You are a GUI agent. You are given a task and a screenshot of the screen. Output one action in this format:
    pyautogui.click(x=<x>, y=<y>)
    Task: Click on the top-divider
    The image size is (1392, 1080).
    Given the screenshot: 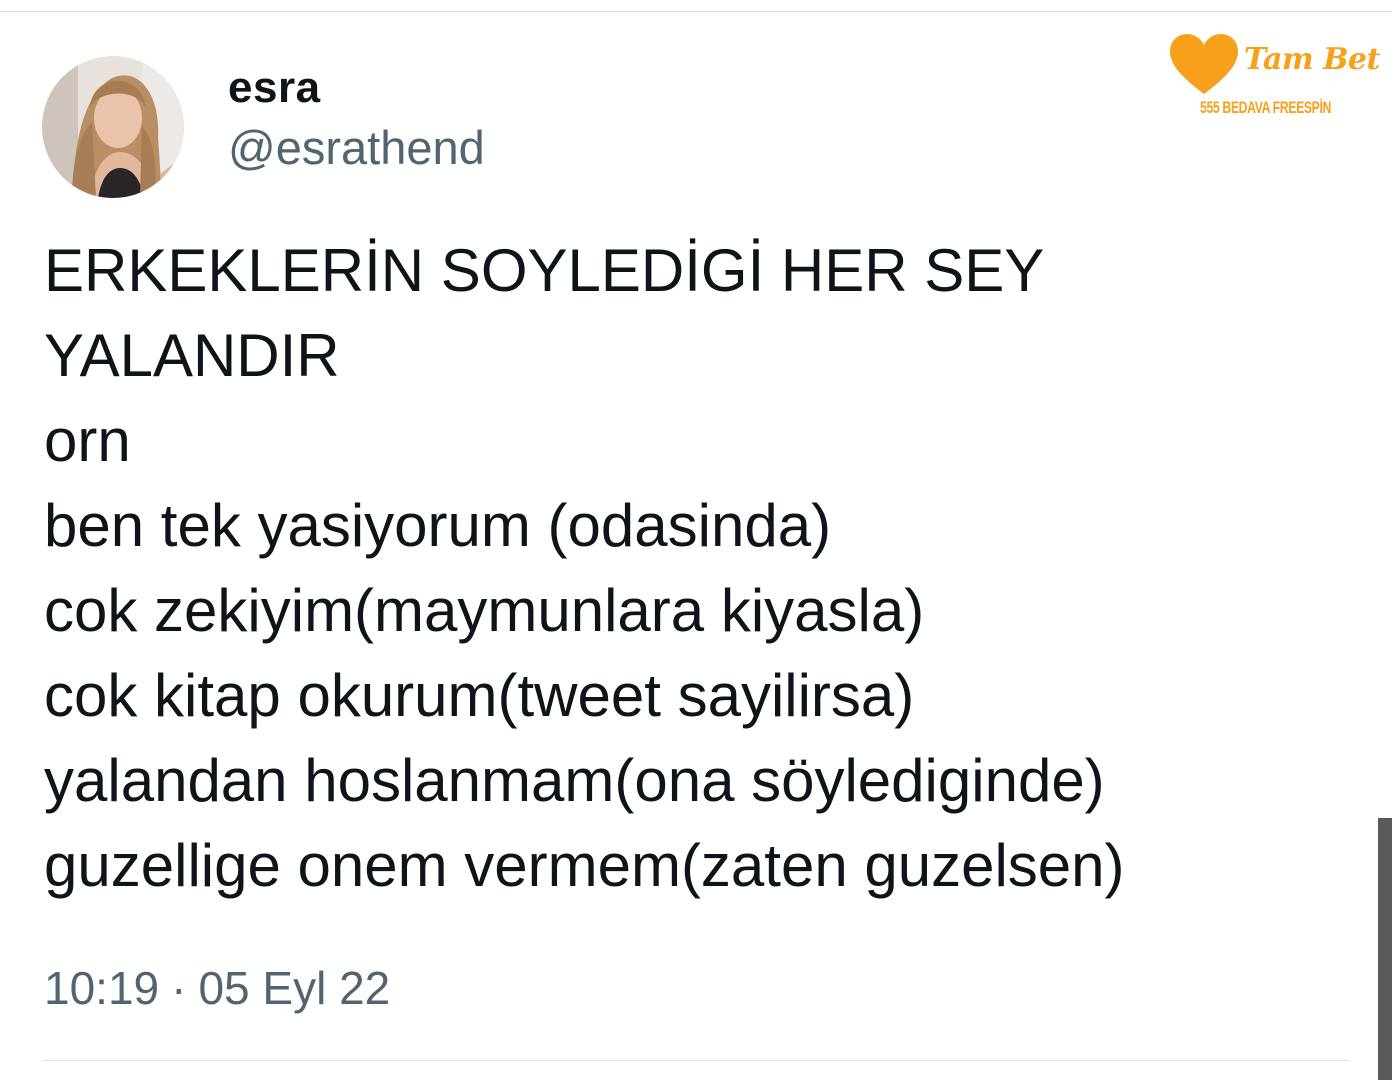 What is the action you would take?
    pyautogui.click(x=696, y=11)
    